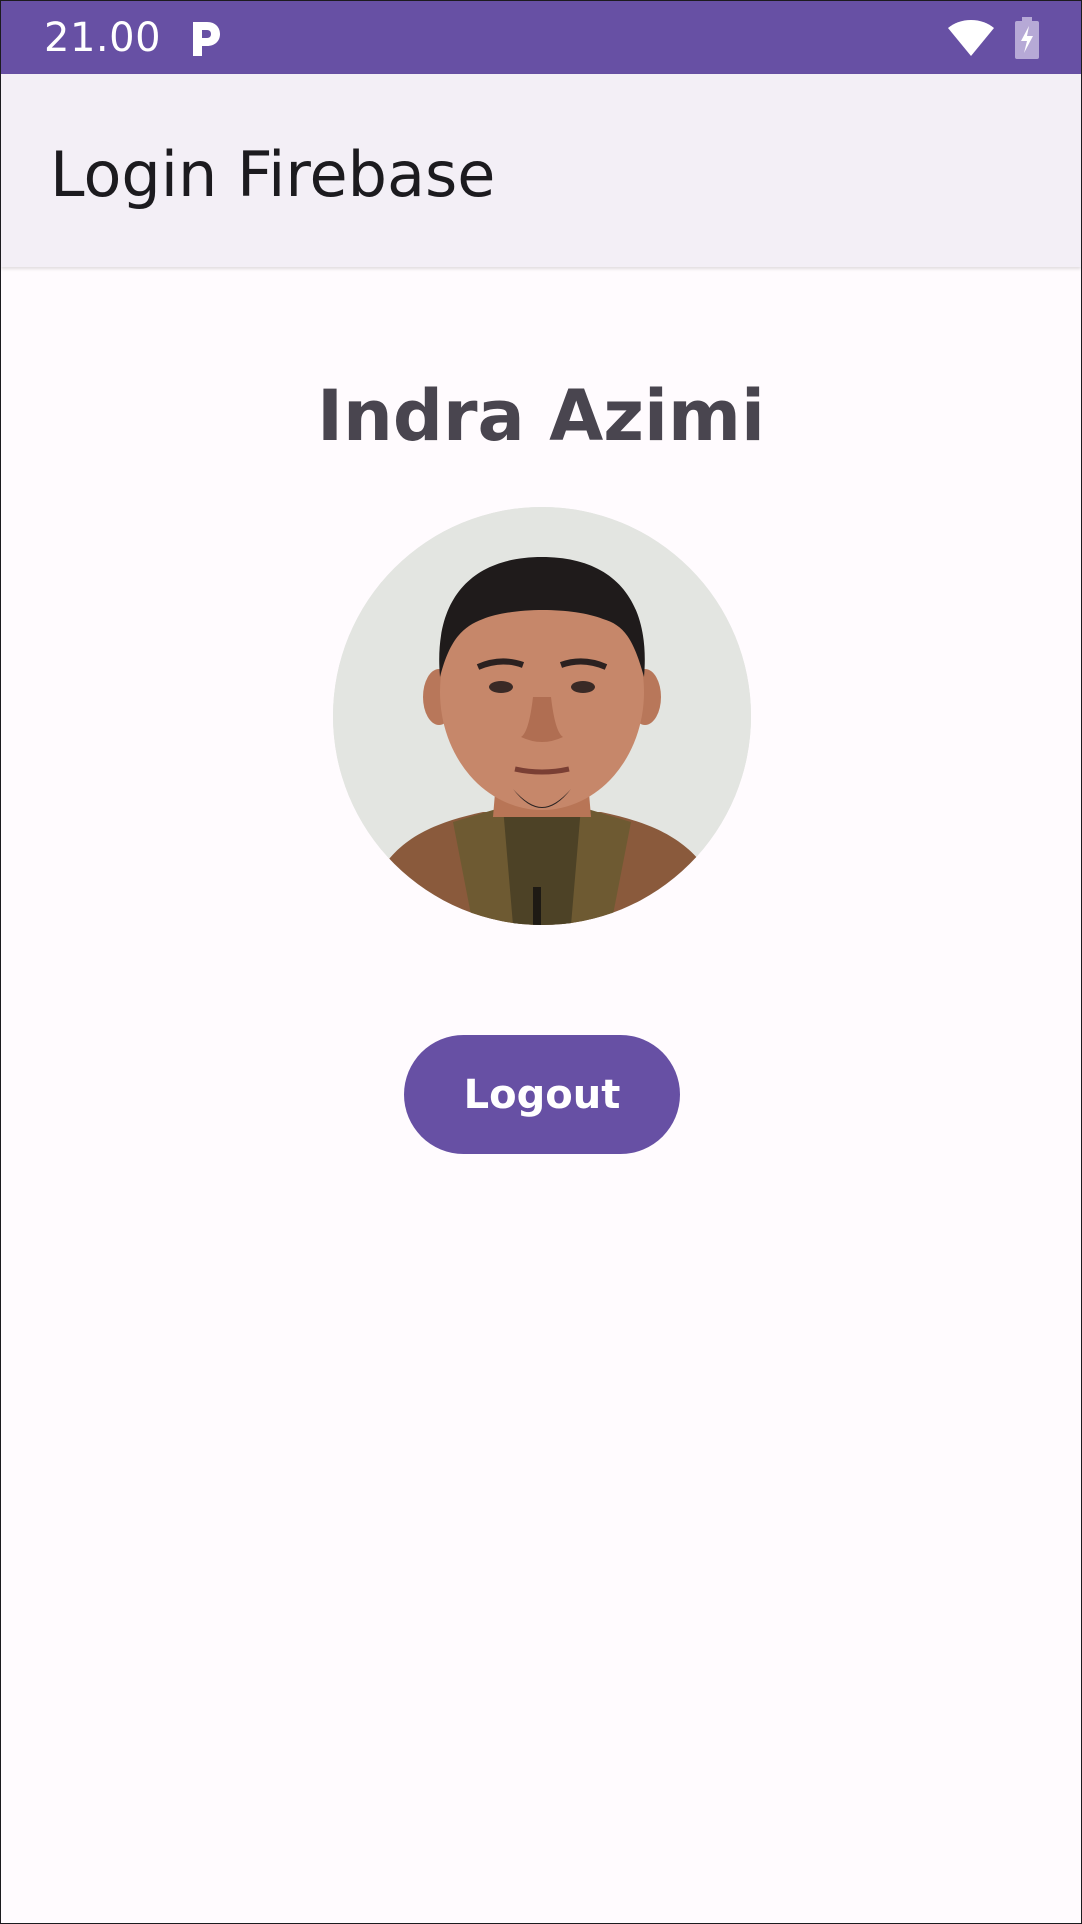 This screenshot has width=1082, height=1924. Describe the element at coordinates (541, 416) in the screenshot. I see `user-name: Indra Azimi` at that location.